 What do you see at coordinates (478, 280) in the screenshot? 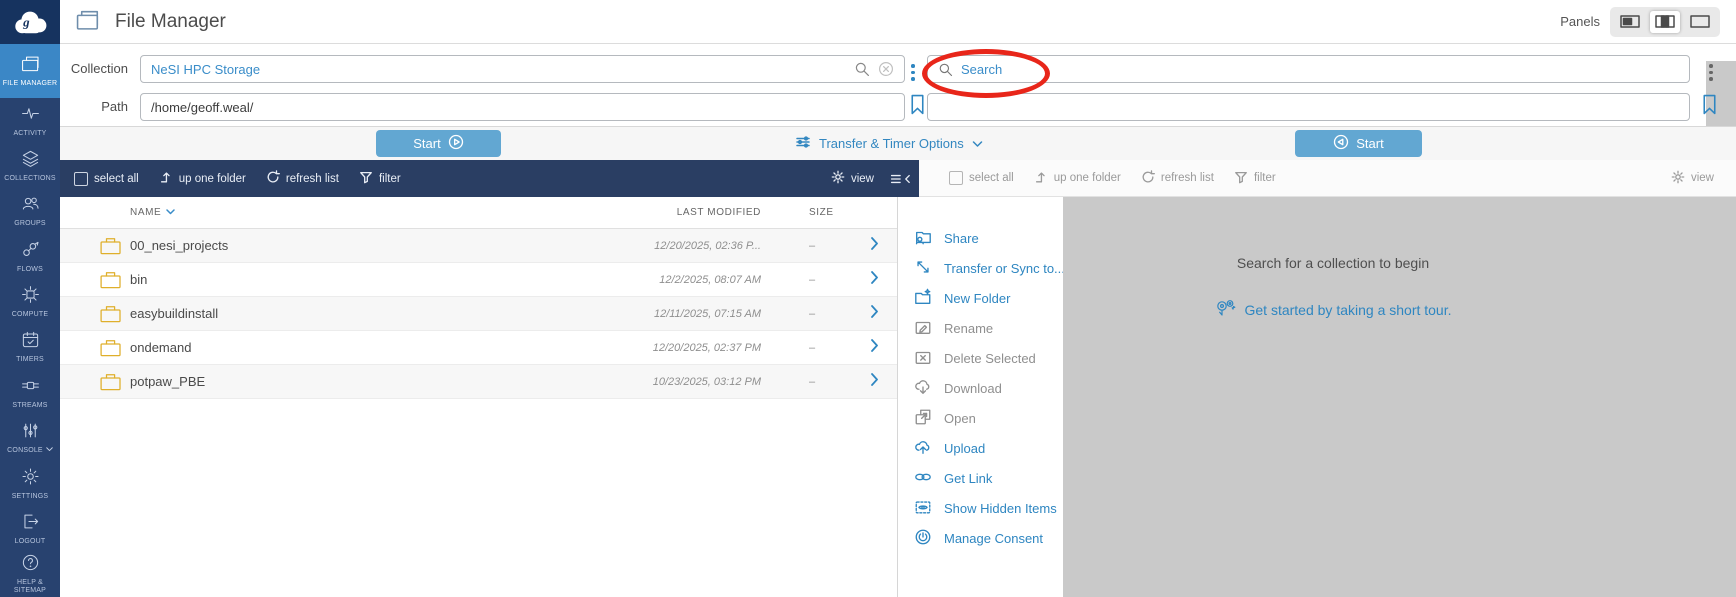
I see `table-row: bin 12/2/2025, 08:07 AM –` at bounding box center [478, 280].